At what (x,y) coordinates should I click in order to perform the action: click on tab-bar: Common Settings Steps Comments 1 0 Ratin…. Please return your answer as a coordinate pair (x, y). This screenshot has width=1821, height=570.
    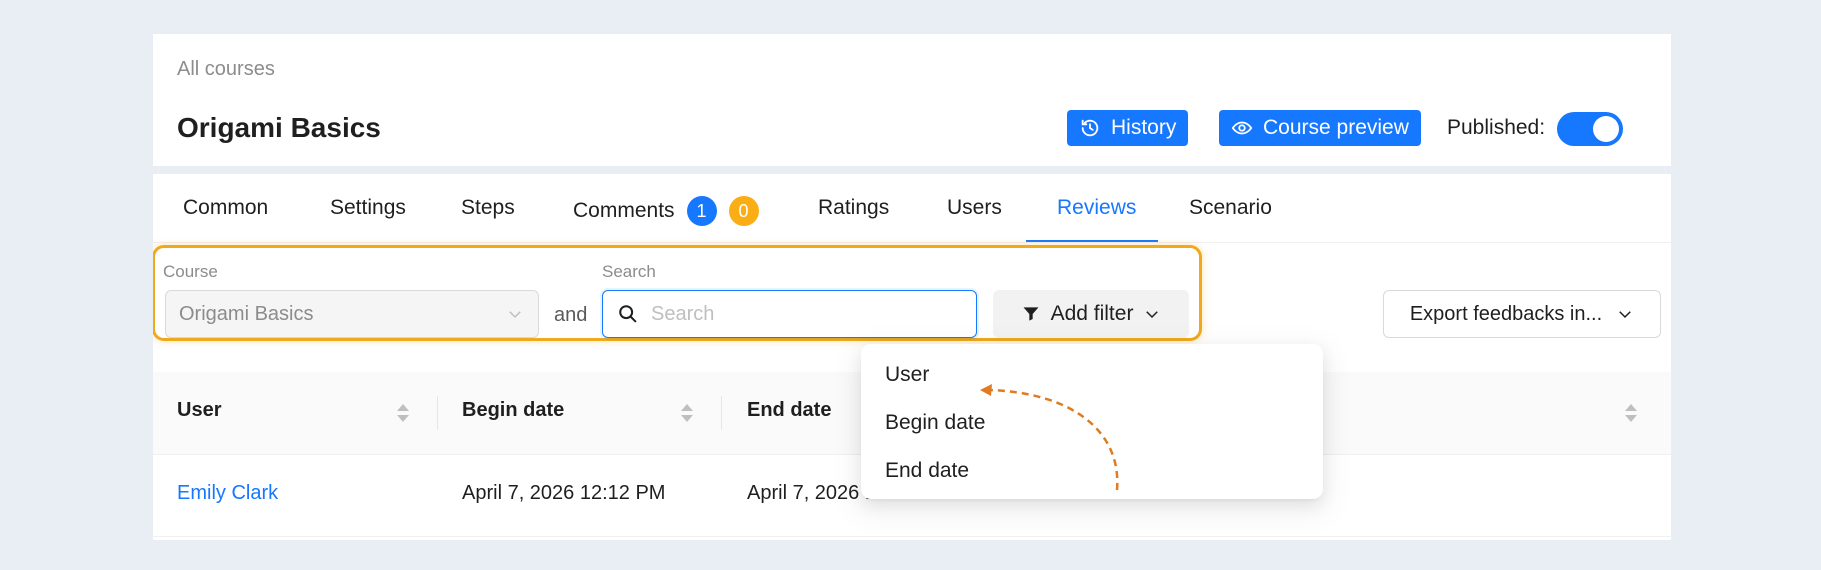
    Looking at the image, I should click on (912, 208).